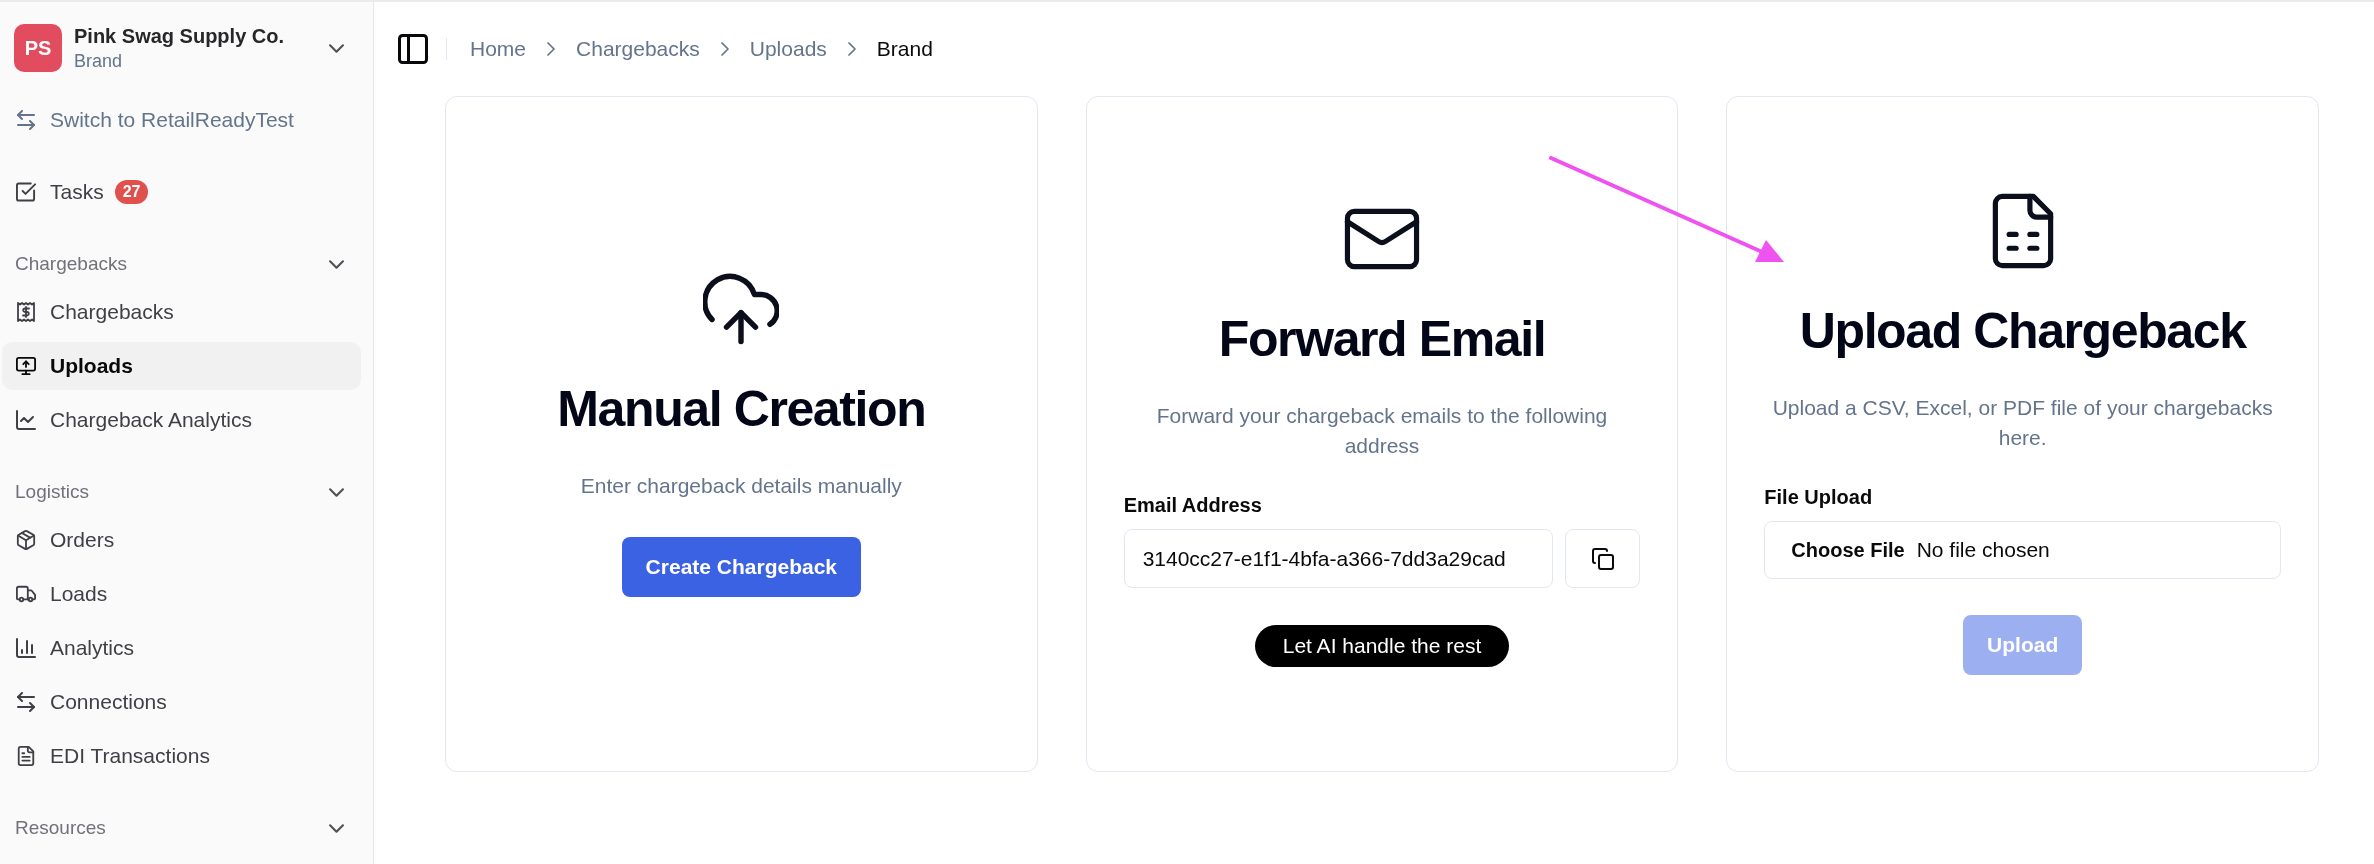 Image resolution: width=2374 pixels, height=864 pixels. What do you see at coordinates (26, 312) in the screenshot?
I see `receipt-icon` at bounding box center [26, 312].